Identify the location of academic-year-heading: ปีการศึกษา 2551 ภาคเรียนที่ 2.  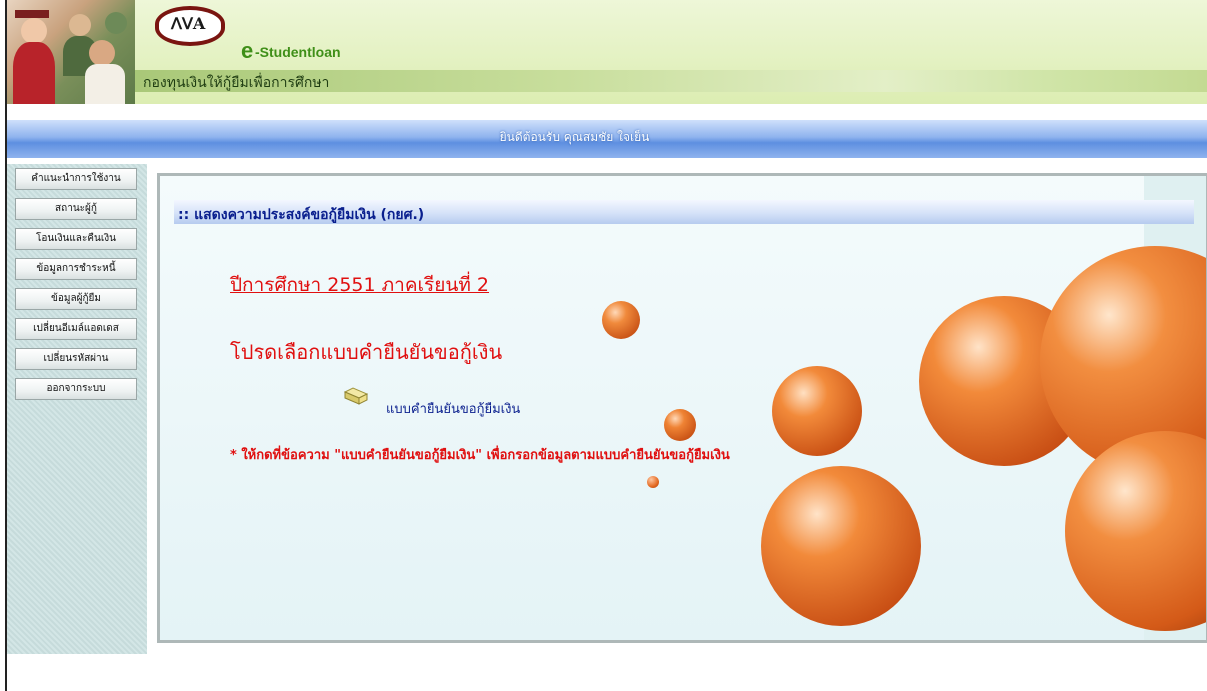
(360, 285).